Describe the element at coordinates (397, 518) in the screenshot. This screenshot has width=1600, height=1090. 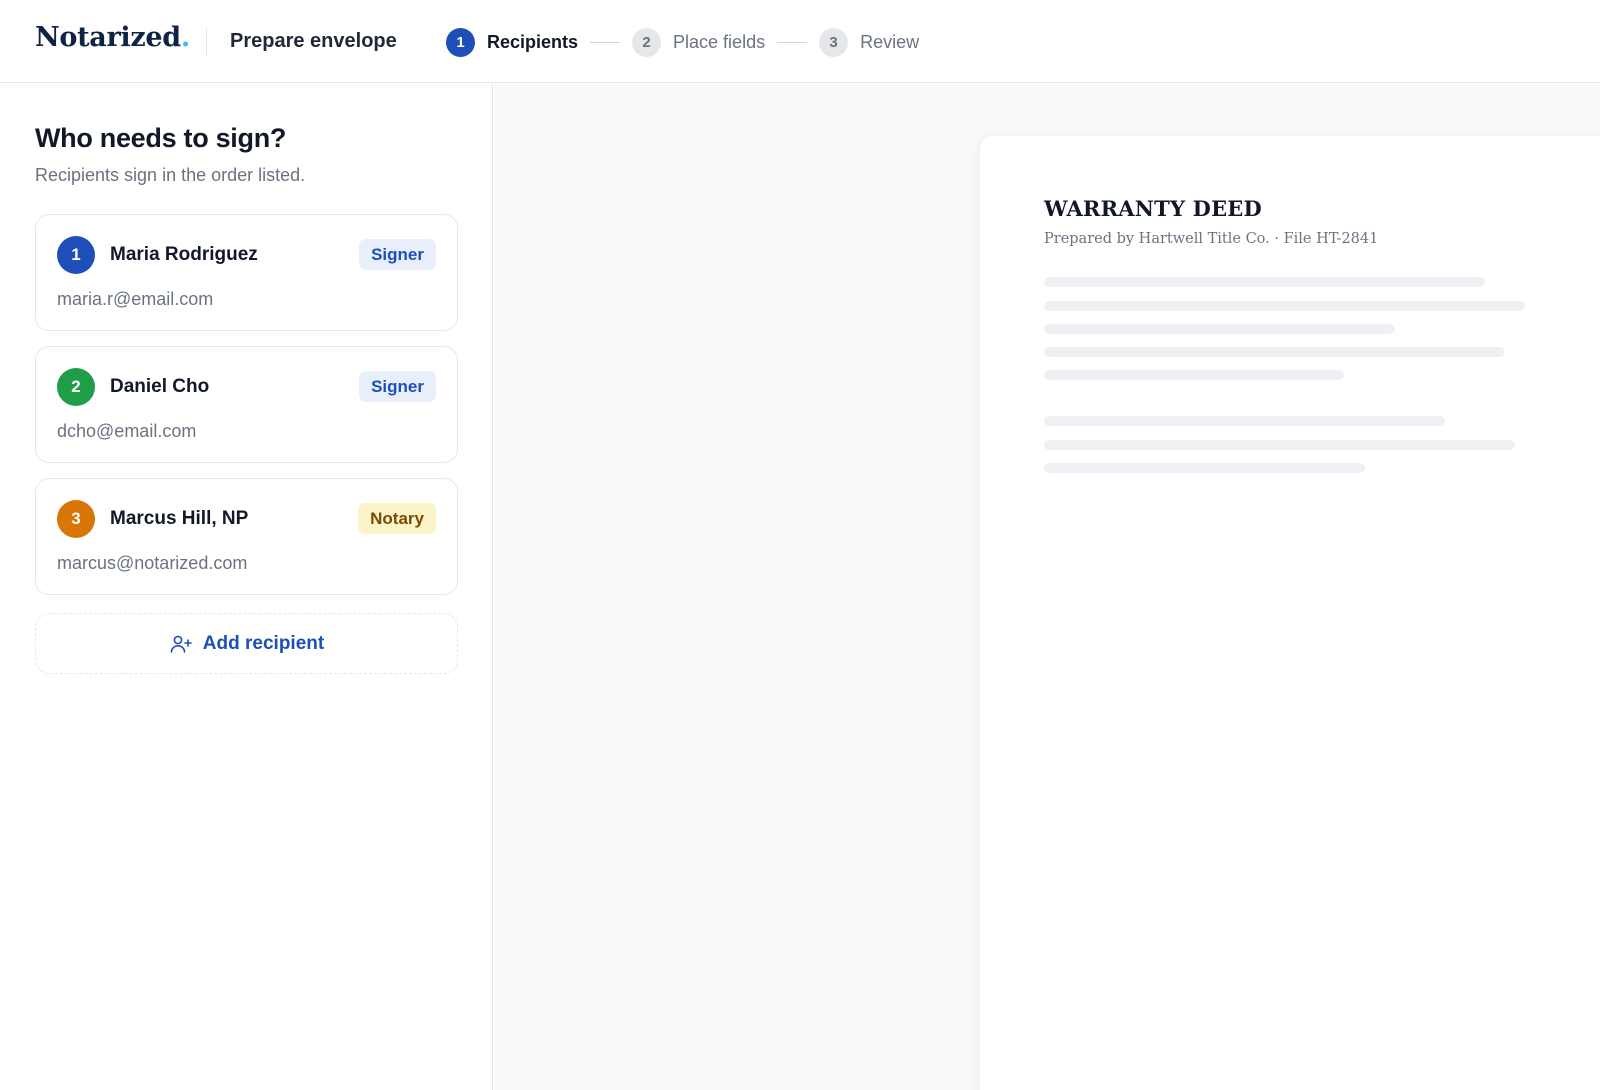
I see `role-badge: Notary` at that location.